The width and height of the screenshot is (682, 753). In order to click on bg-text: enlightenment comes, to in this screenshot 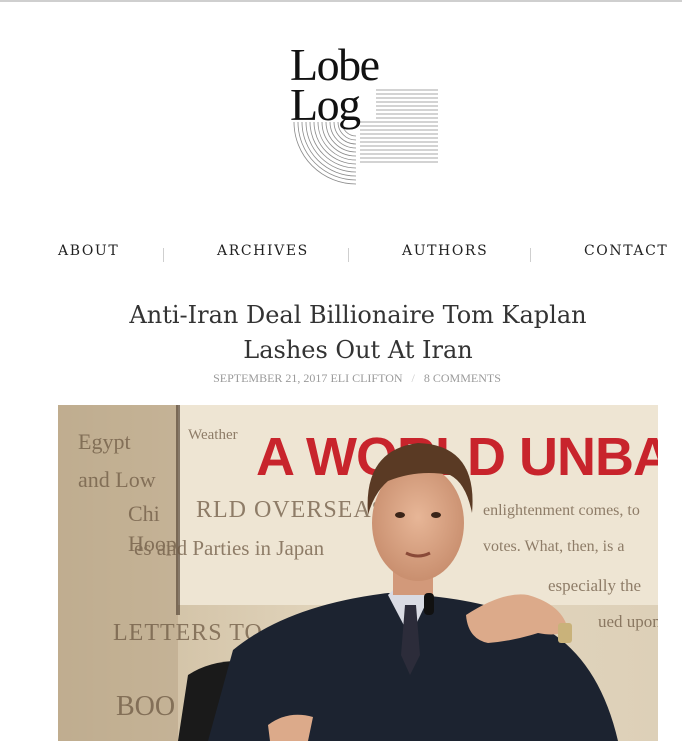, I will do `click(561, 510)`.